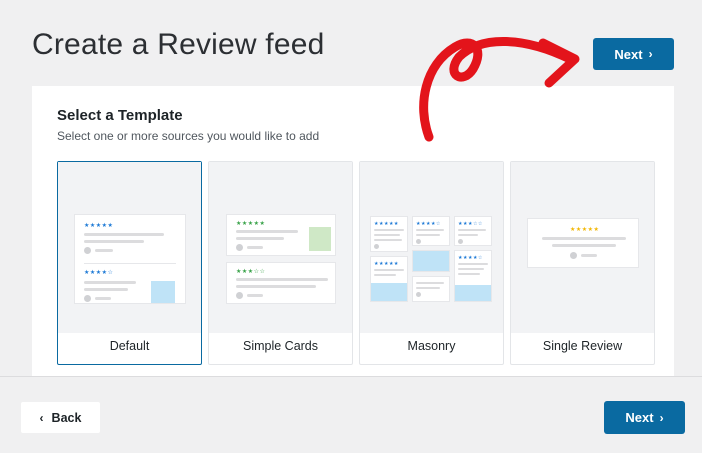  Describe the element at coordinates (431, 247) in the screenshot. I see `template-masonry-preview: ★★★★★ ★★★★★ ★★★★☆ ★★★☆☆ ★★★★☆` at that location.